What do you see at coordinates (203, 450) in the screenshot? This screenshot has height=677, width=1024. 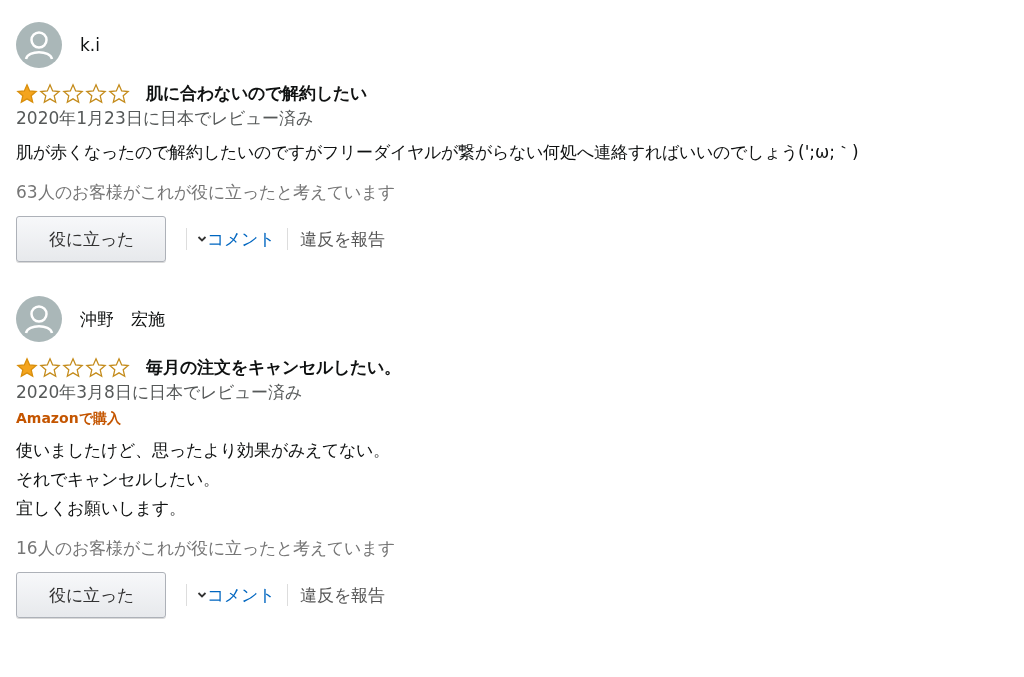 I see `review-text-line: 使いましたけど、思ったより効果がみえてない。` at bounding box center [203, 450].